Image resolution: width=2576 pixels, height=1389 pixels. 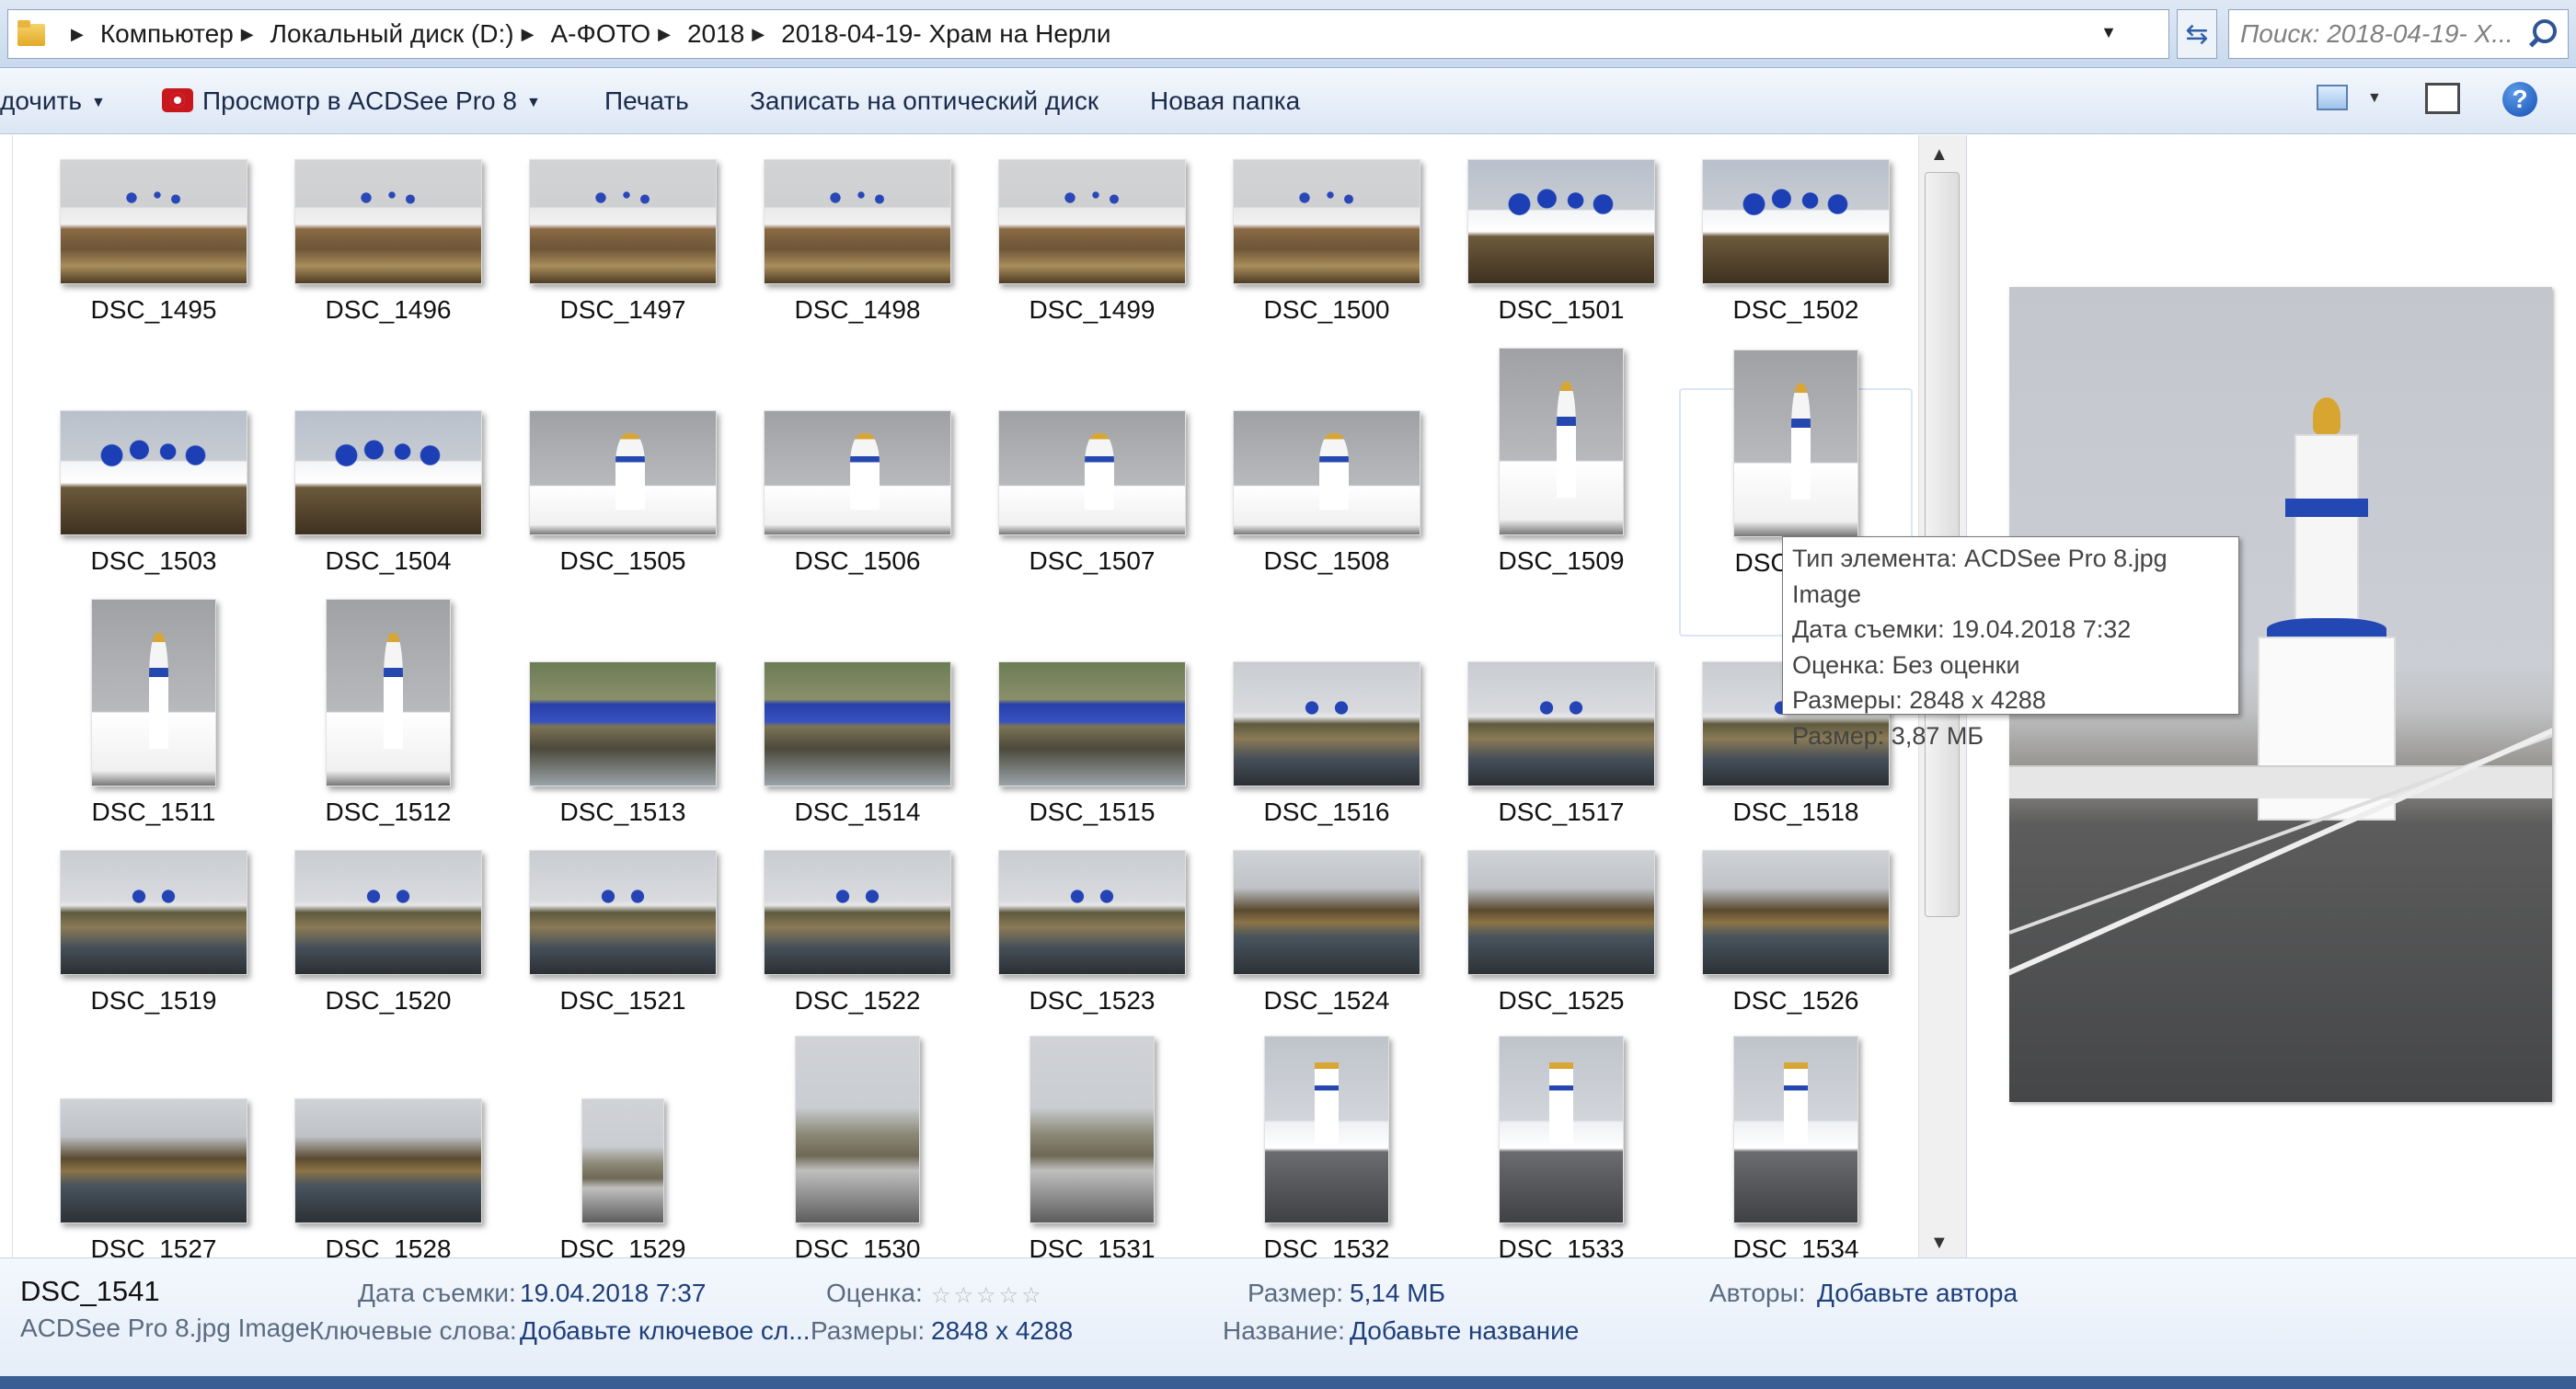 What do you see at coordinates (1561, 1001) in the screenshot?
I see `file-name-label: DSC_1525` at bounding box center [1561, 1001].